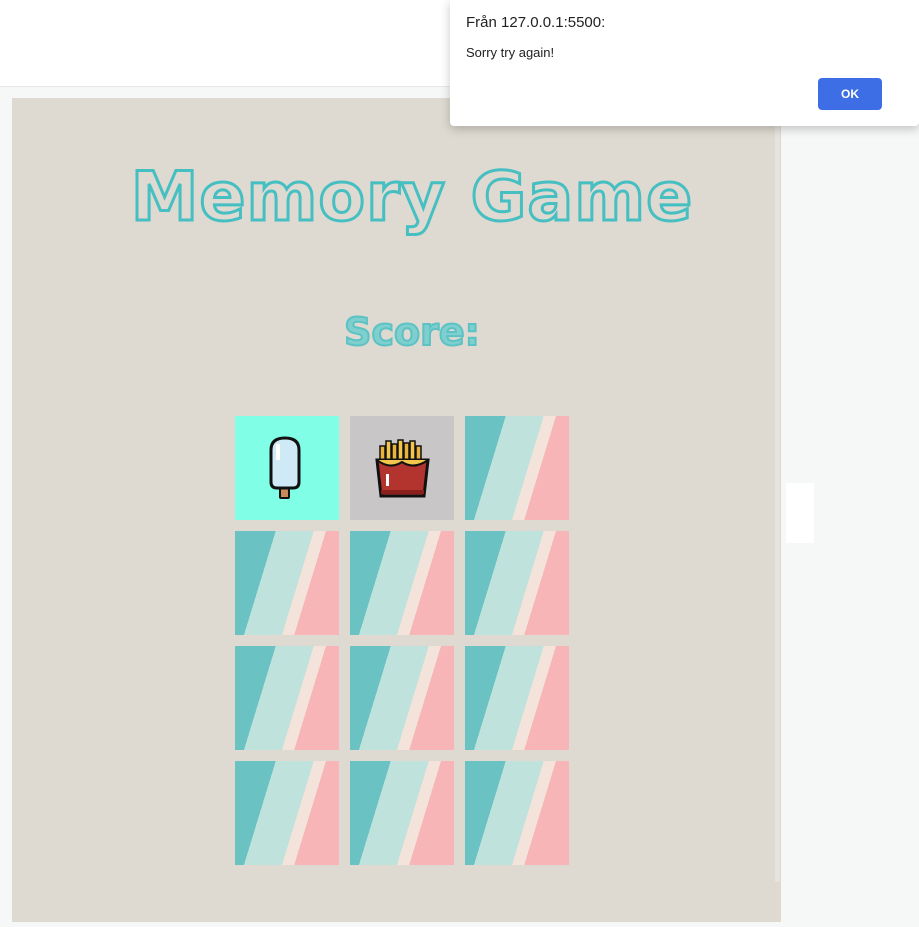  I want to click on alert-dialog: Från 127.0.0.1:5500: Sorry try again! OK, so click(684, 63).